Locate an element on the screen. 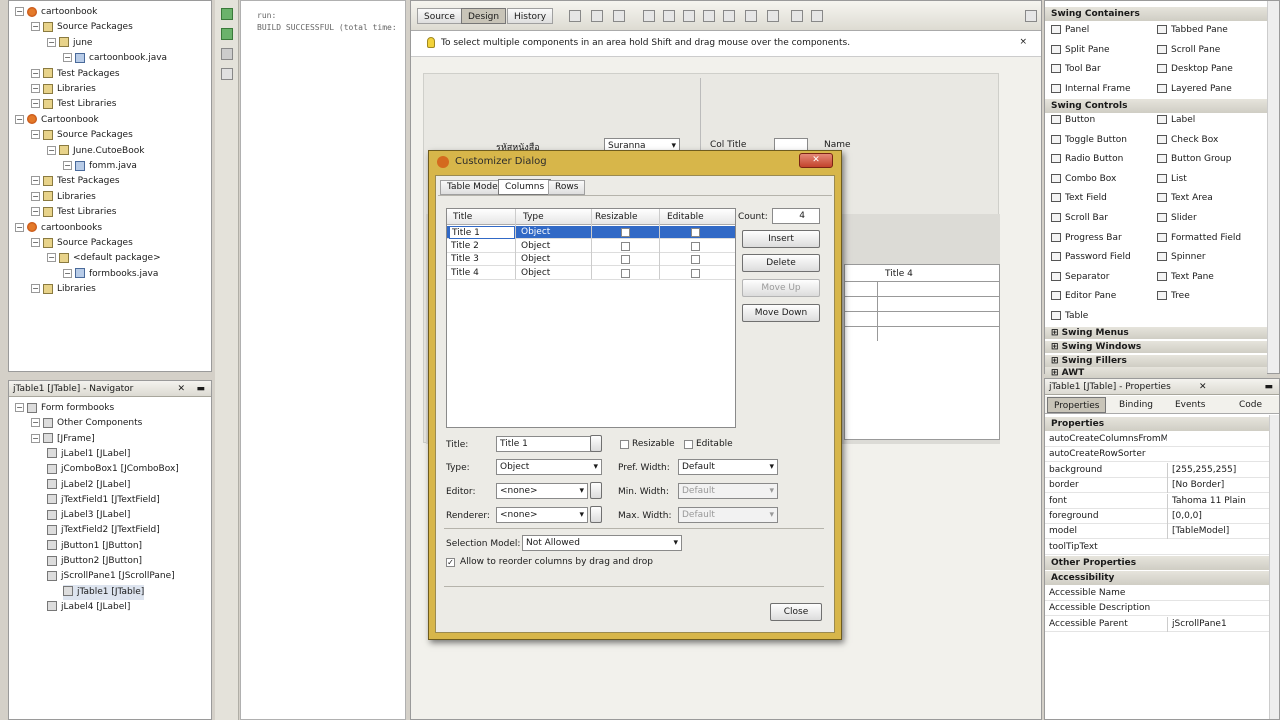 The image size is (1280, 720). tab-rows: Rows is located at coordinates (567, 187).